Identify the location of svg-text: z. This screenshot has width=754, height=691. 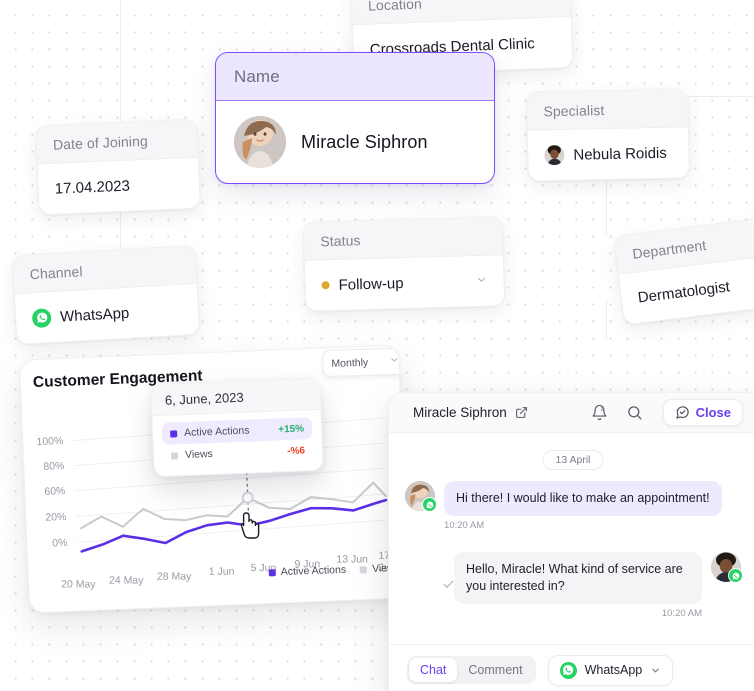
(601, 409).